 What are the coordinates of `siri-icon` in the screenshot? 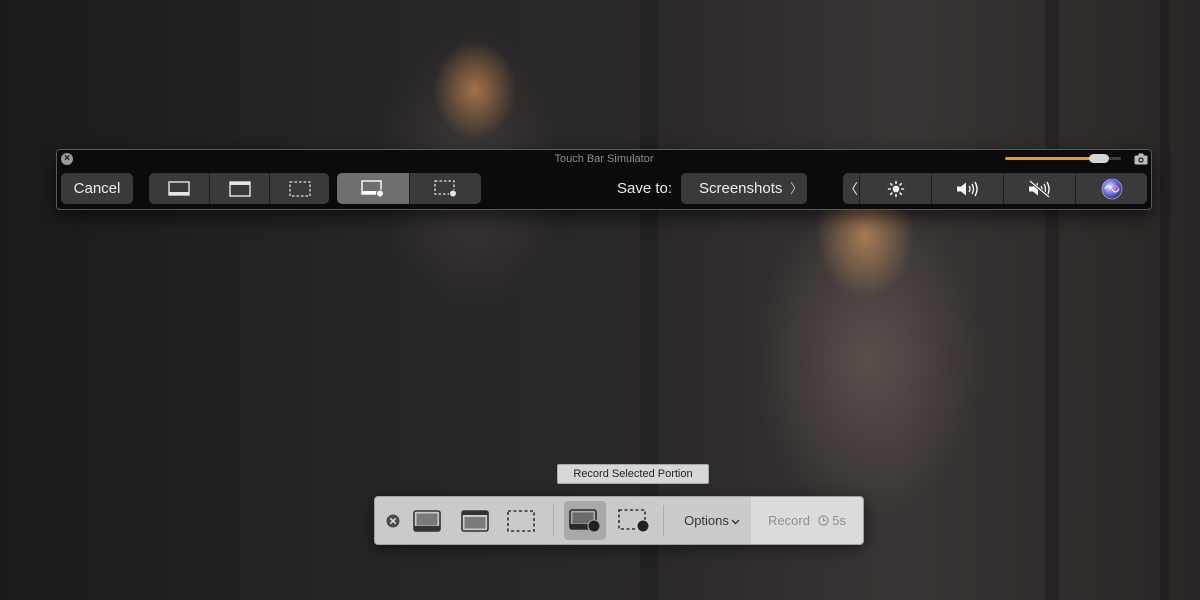 It's located at (1112, 188).